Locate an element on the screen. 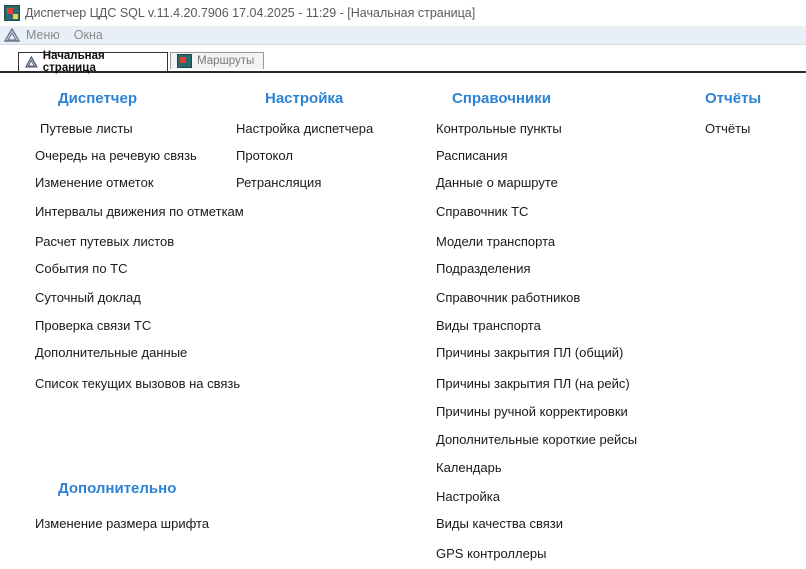  link-retranslation: Ретрансляция is located at coordinates (278, 182).